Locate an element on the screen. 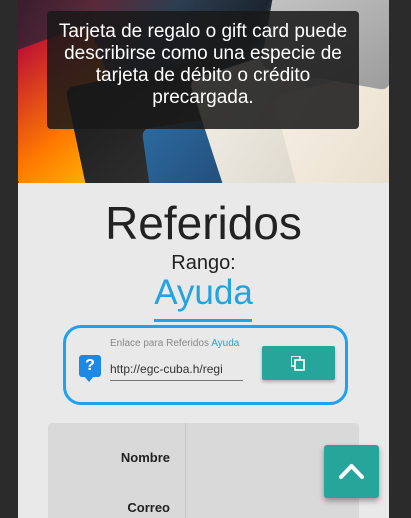  referral-label-text: Enlace para Referidos is located at coordinates (159, 343).